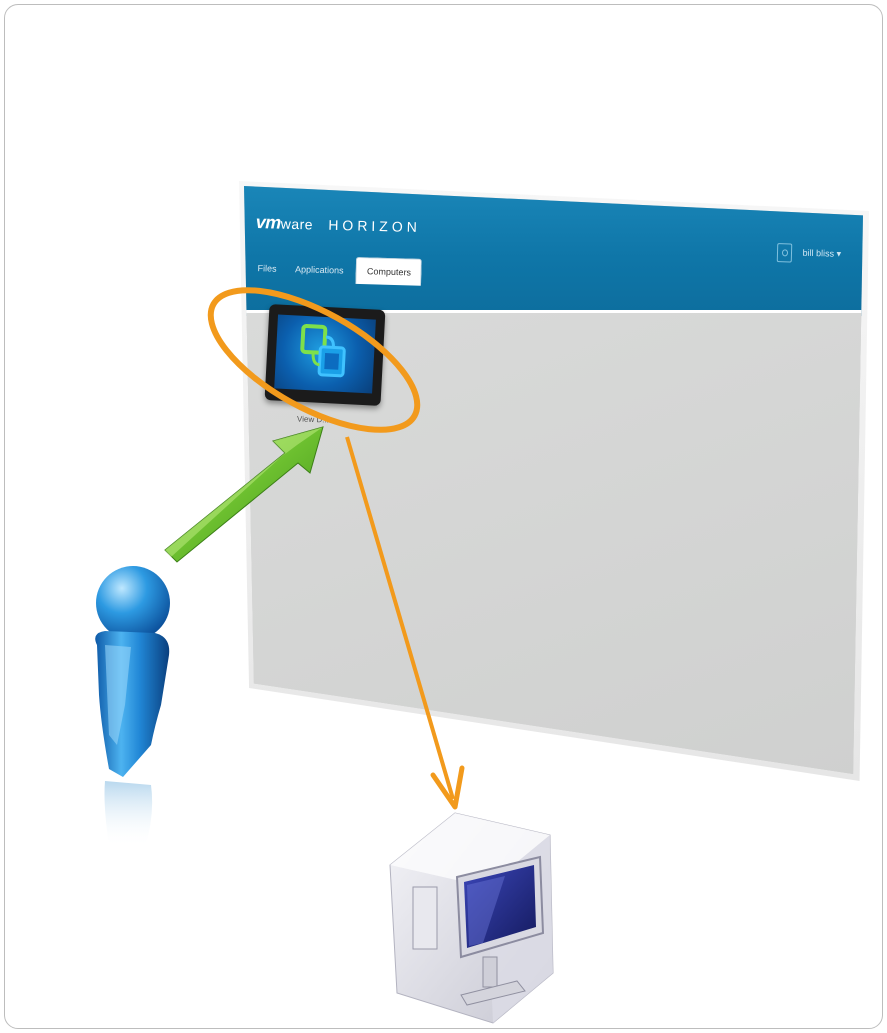  Describe the element at coordinates (314, 360) in the screenshot. I see `highlight-ellipse` at that location.